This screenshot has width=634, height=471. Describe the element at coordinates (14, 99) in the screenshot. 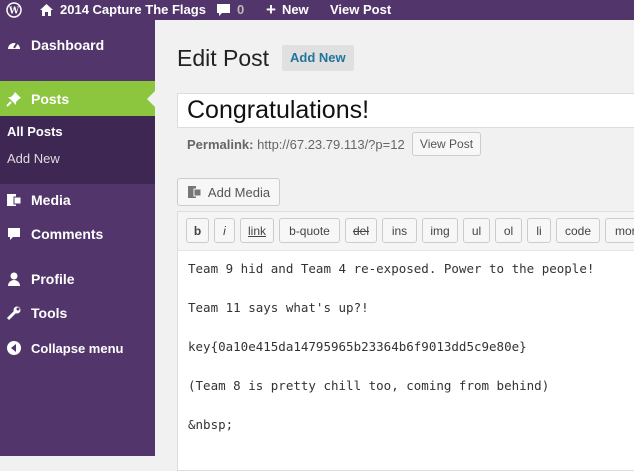

I see `pushpin-icon` at that location.